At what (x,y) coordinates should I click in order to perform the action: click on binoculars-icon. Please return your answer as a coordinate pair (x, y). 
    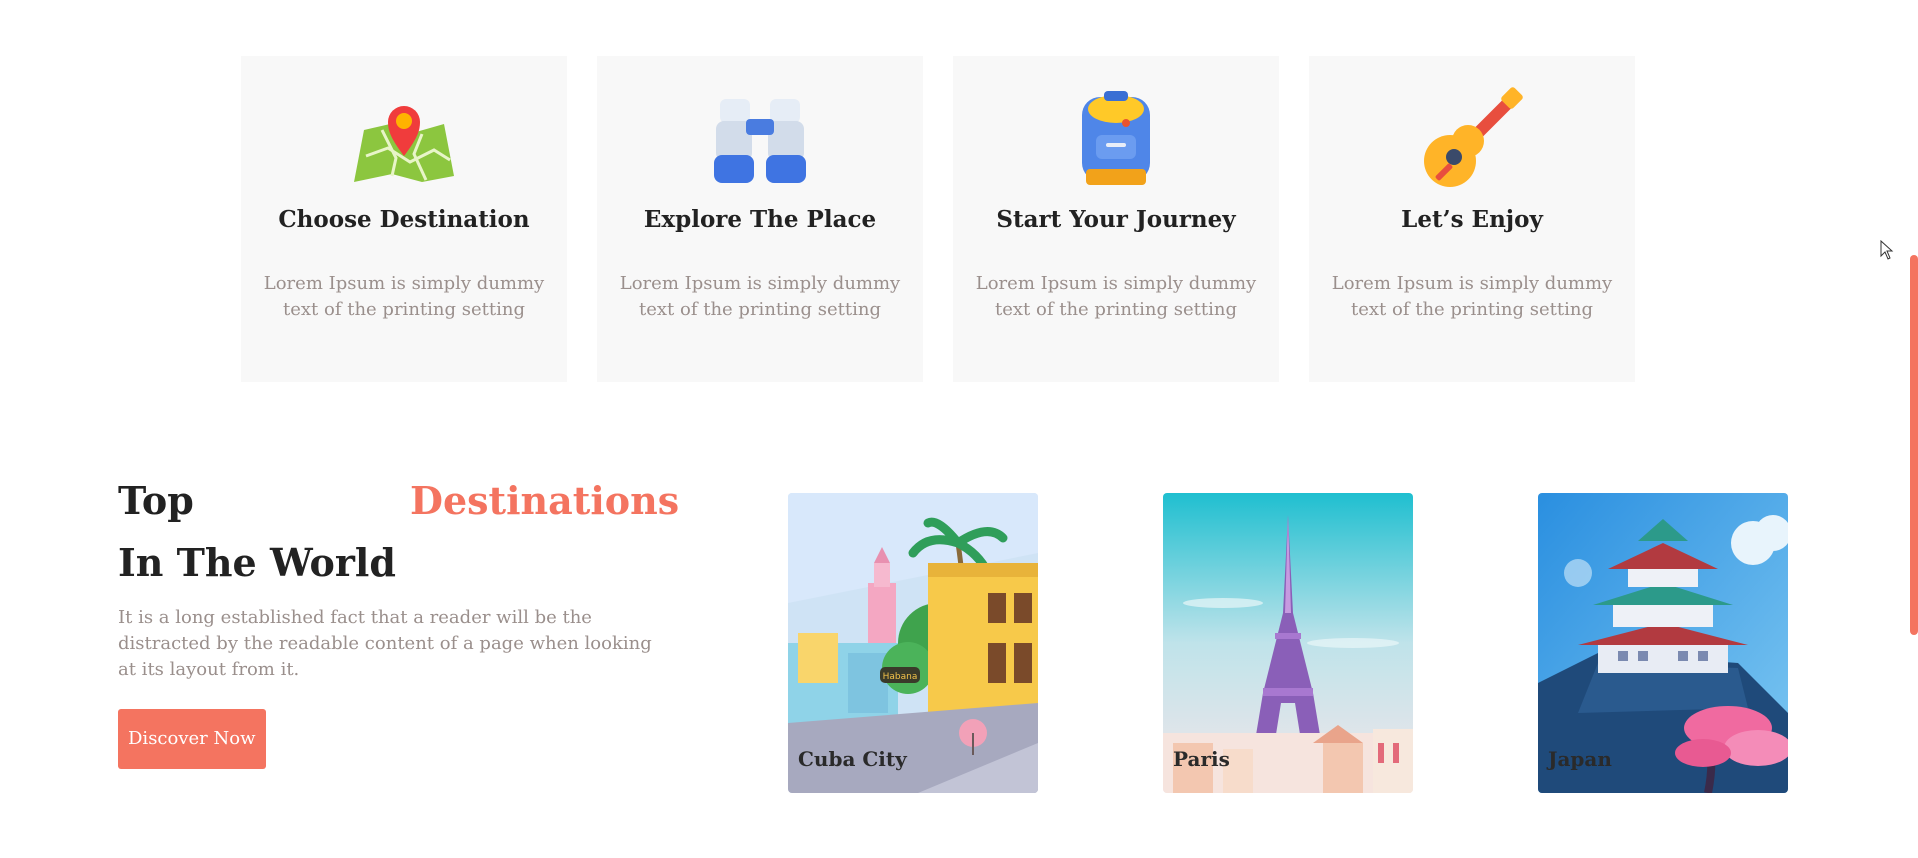
    Looking at the image, I should click on (760, 139).